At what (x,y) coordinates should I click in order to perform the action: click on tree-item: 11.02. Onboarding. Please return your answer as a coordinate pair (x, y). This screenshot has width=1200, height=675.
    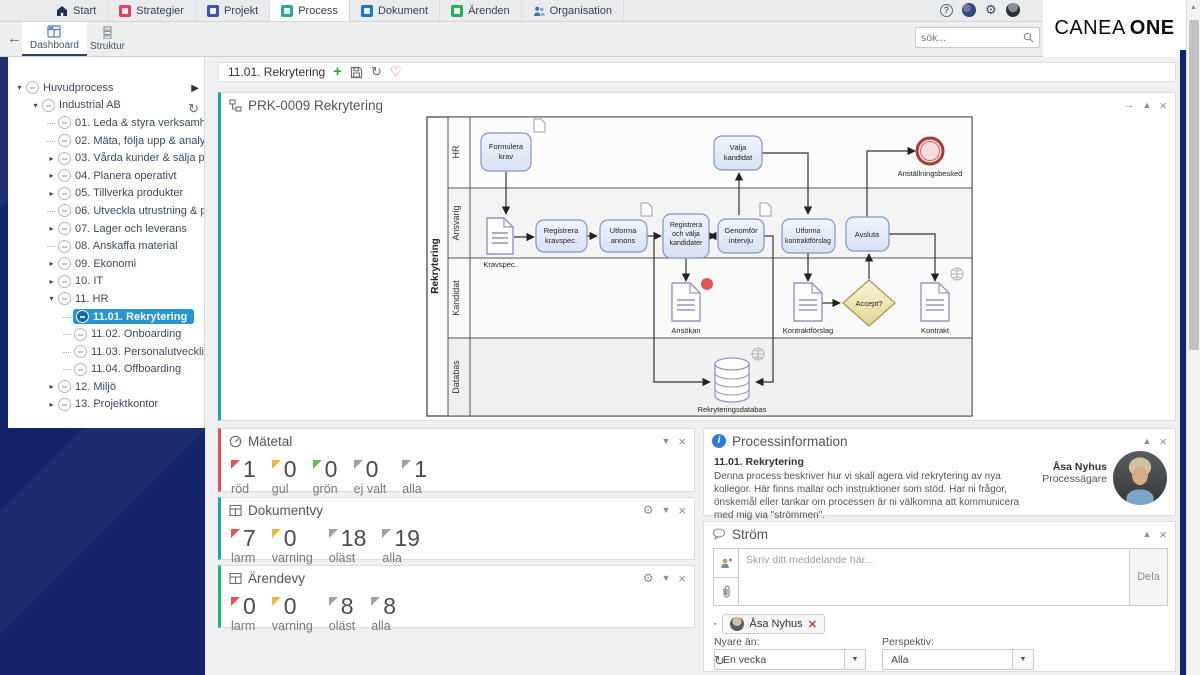
    Looking at the image, I should click on (106, 334).